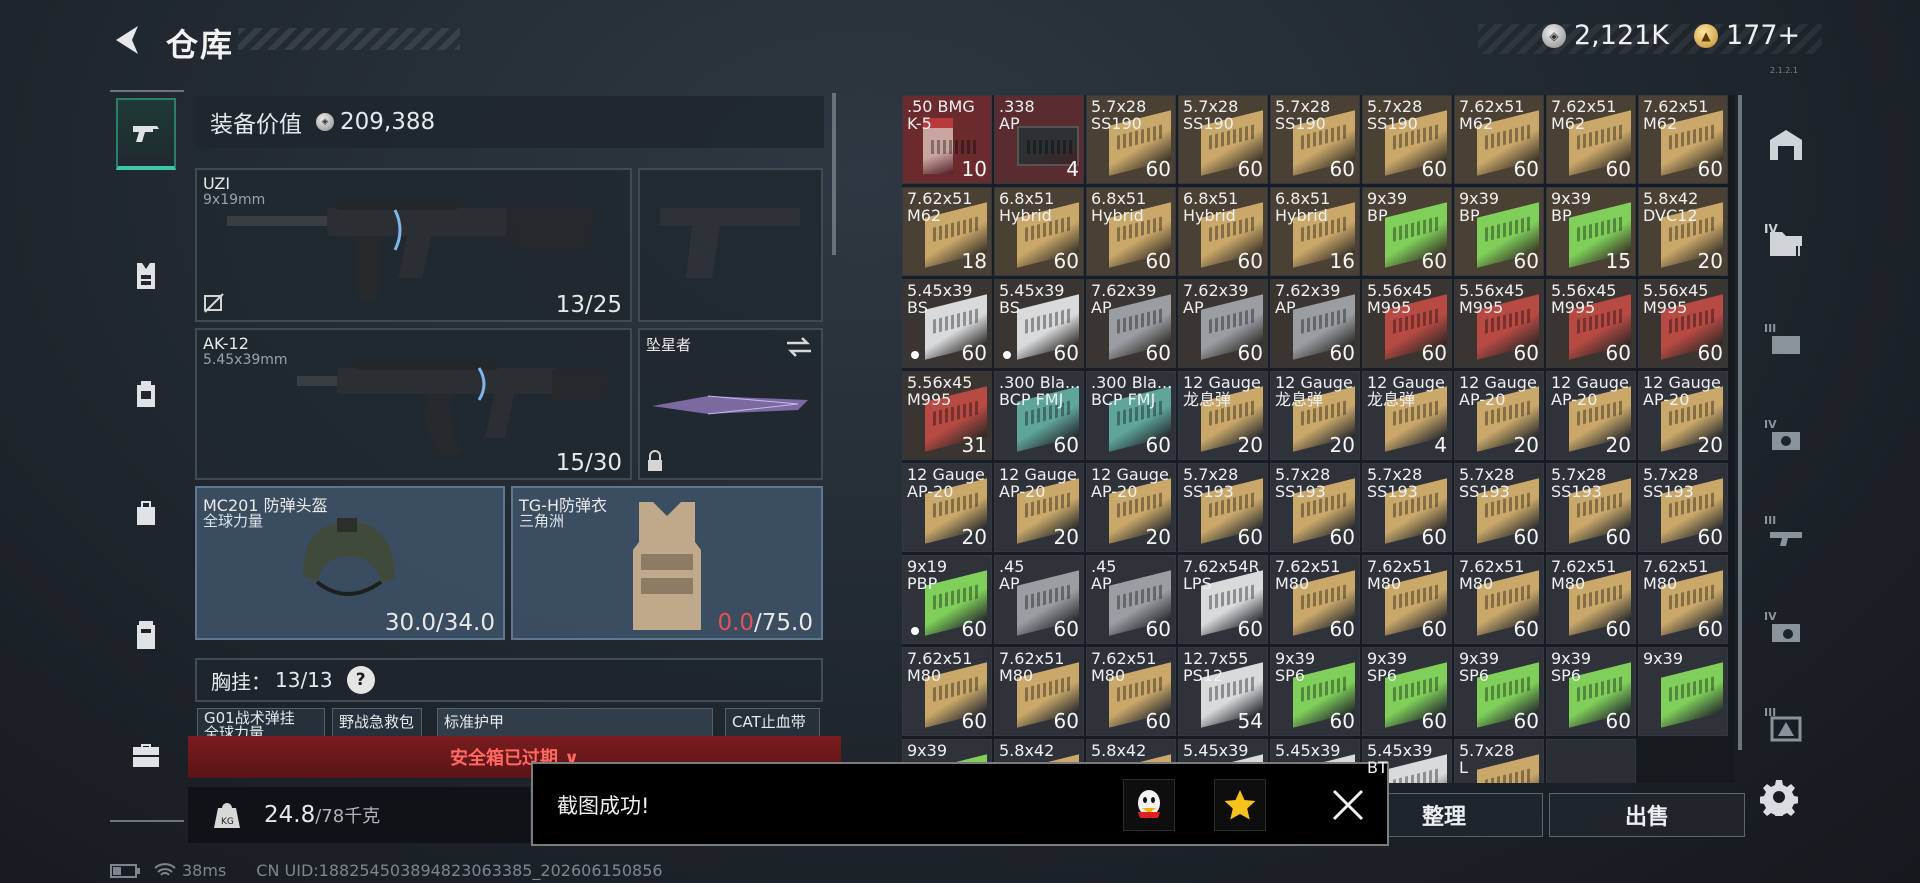 This screenshot has height=883, width=1920. I want to click on primary-weapon-slot: UZI 9x19mm 13/25, so click(413, 245).